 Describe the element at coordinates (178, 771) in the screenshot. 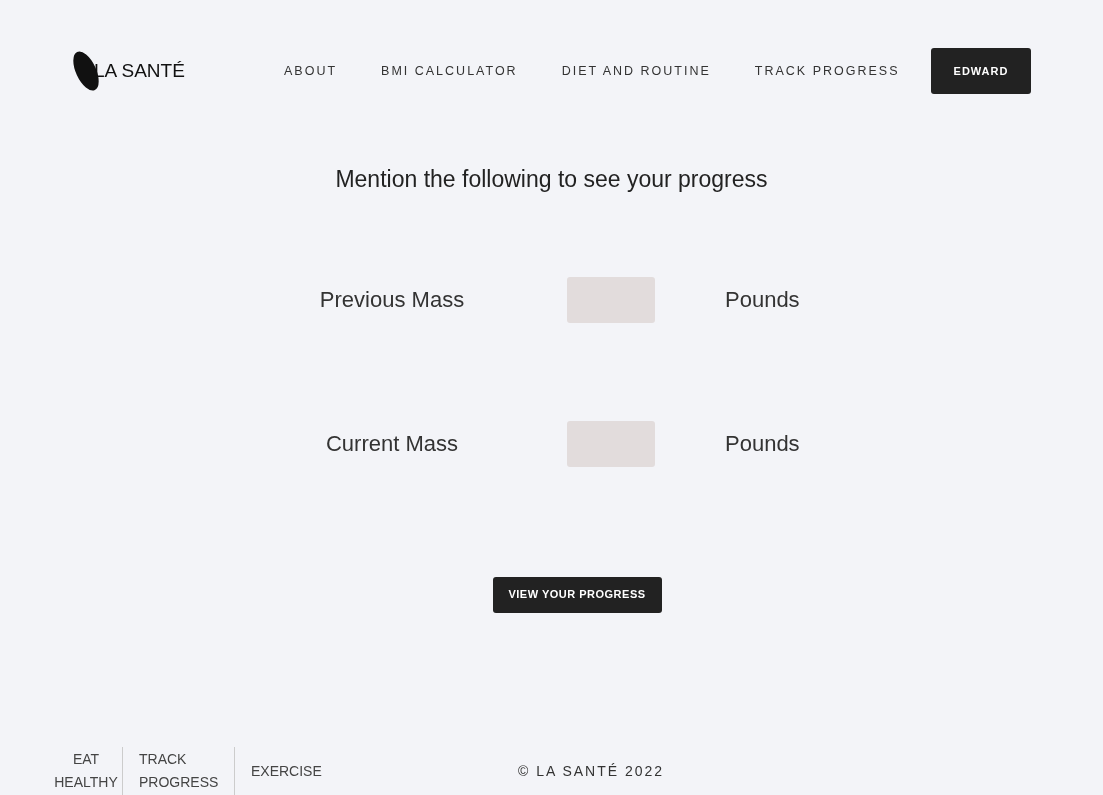

I see `footer-link: TRACK PROGRESS` at that location.